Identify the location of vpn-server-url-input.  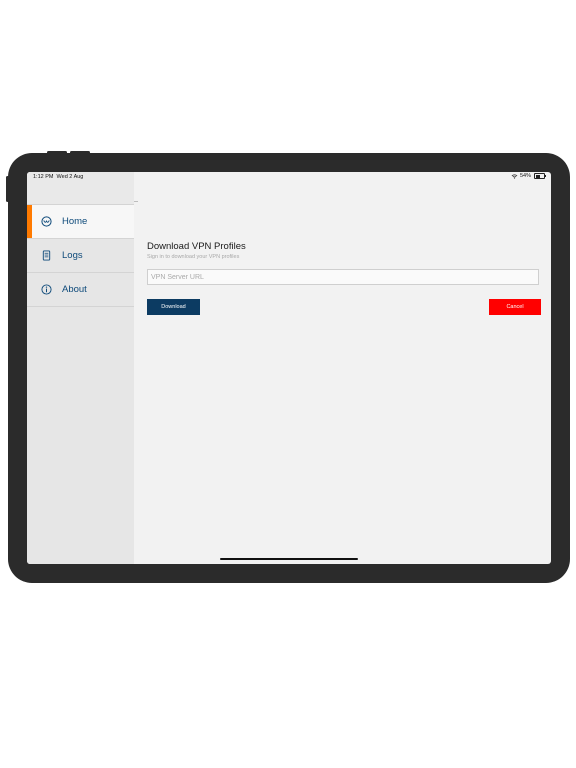
(343, 277).